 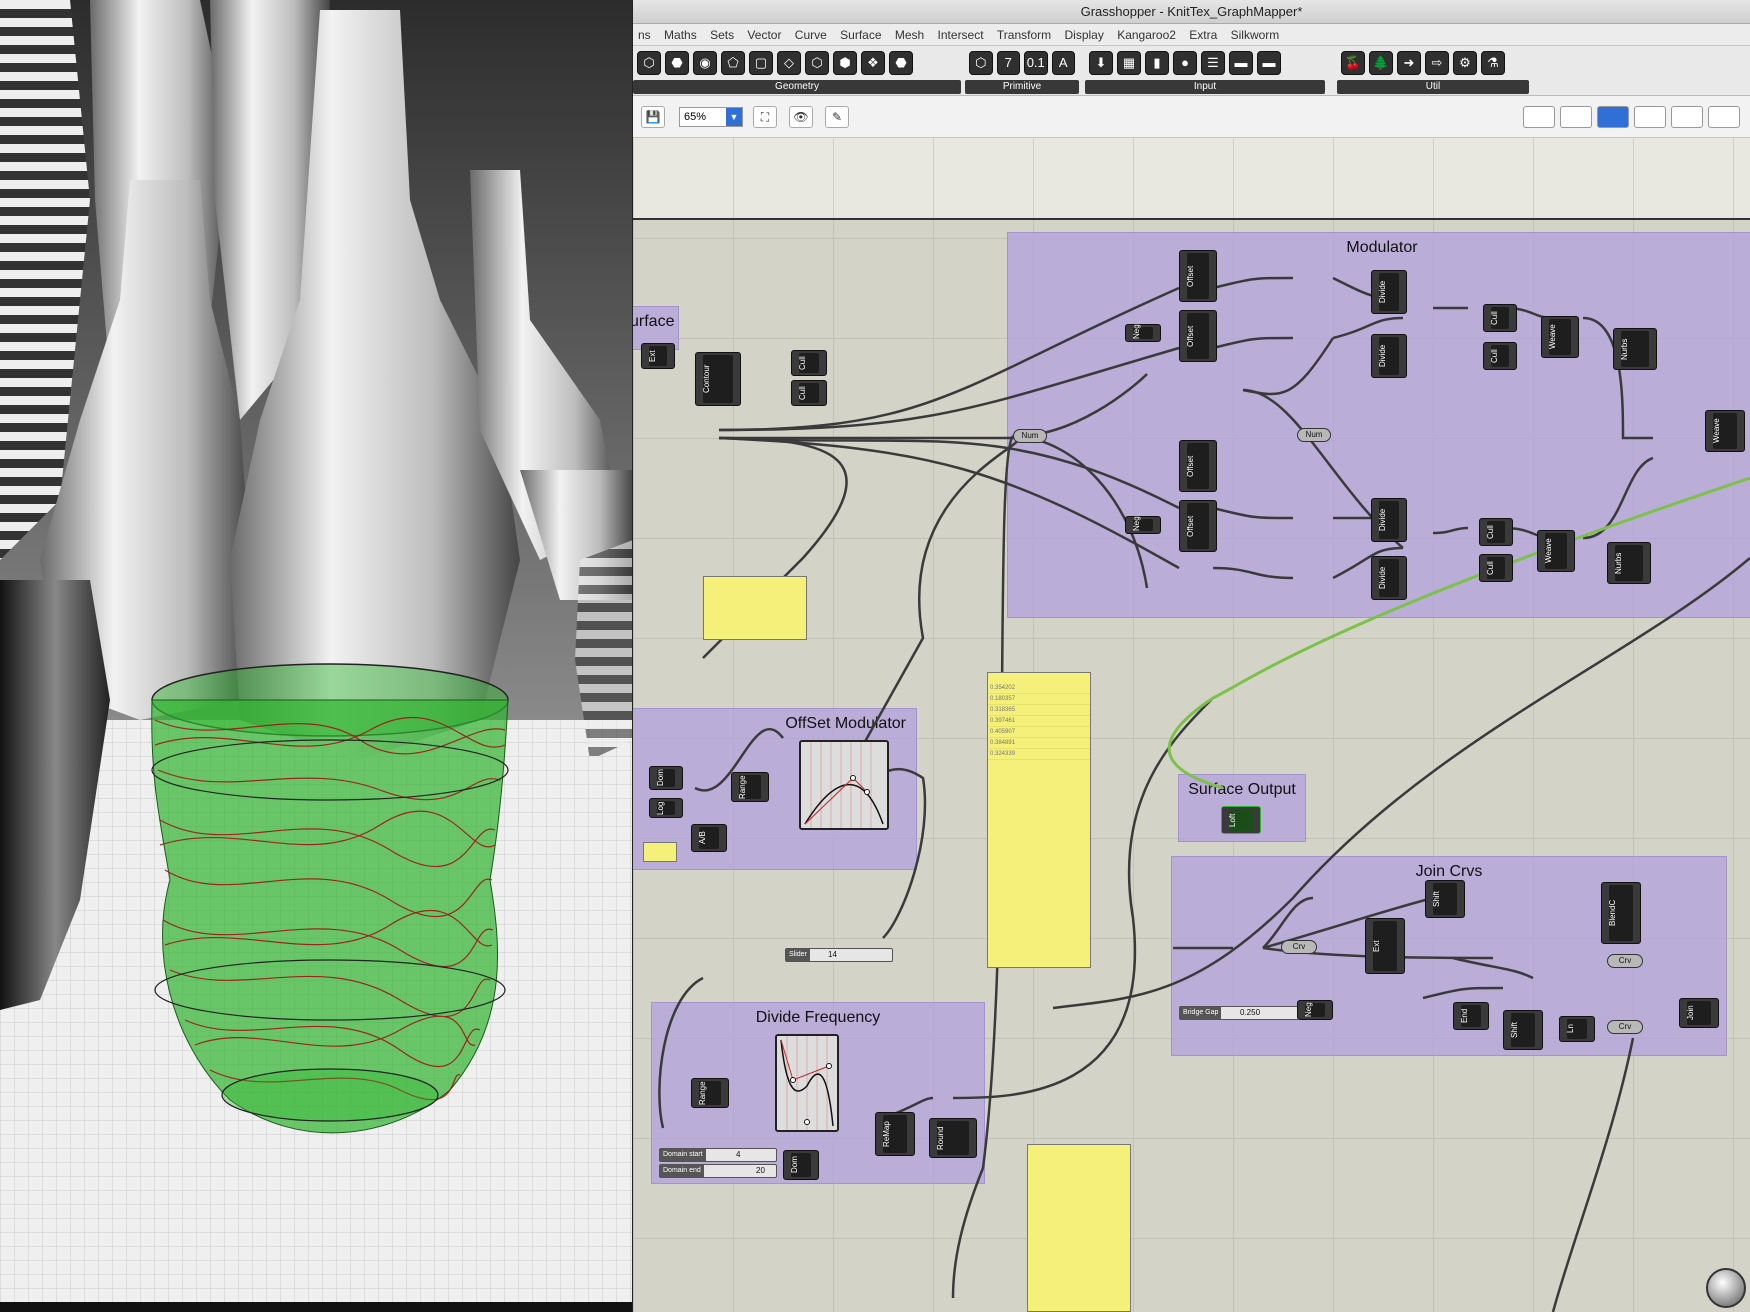 What do you see at coordinates (1030, 436) in the screenshot?
I see `number-param: Num` at bounding box center [1030, 436].